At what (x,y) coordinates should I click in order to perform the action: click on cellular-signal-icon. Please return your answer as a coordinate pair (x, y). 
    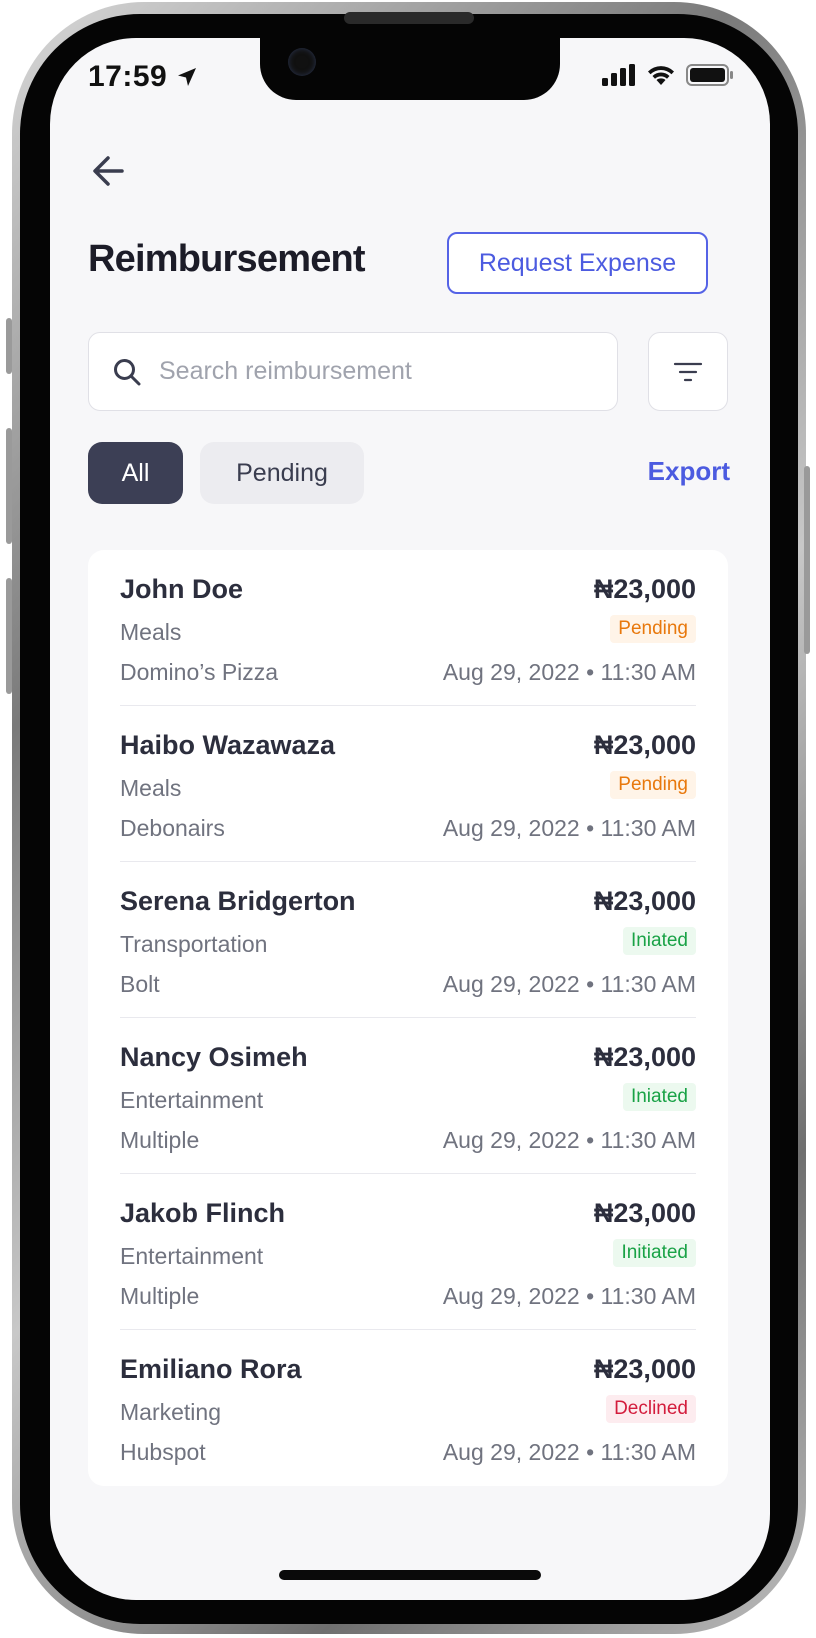
    Looking at the image, I should click on (618, 75).